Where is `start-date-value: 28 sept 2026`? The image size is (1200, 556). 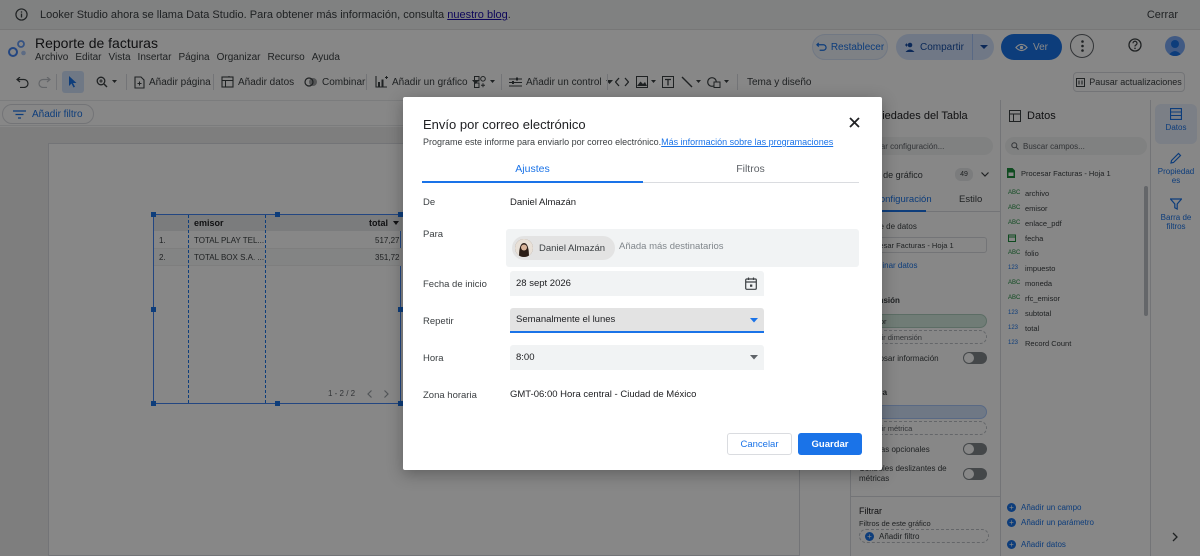 start-date-value: 28 sept 2026 is located at coordinates (543, 283).